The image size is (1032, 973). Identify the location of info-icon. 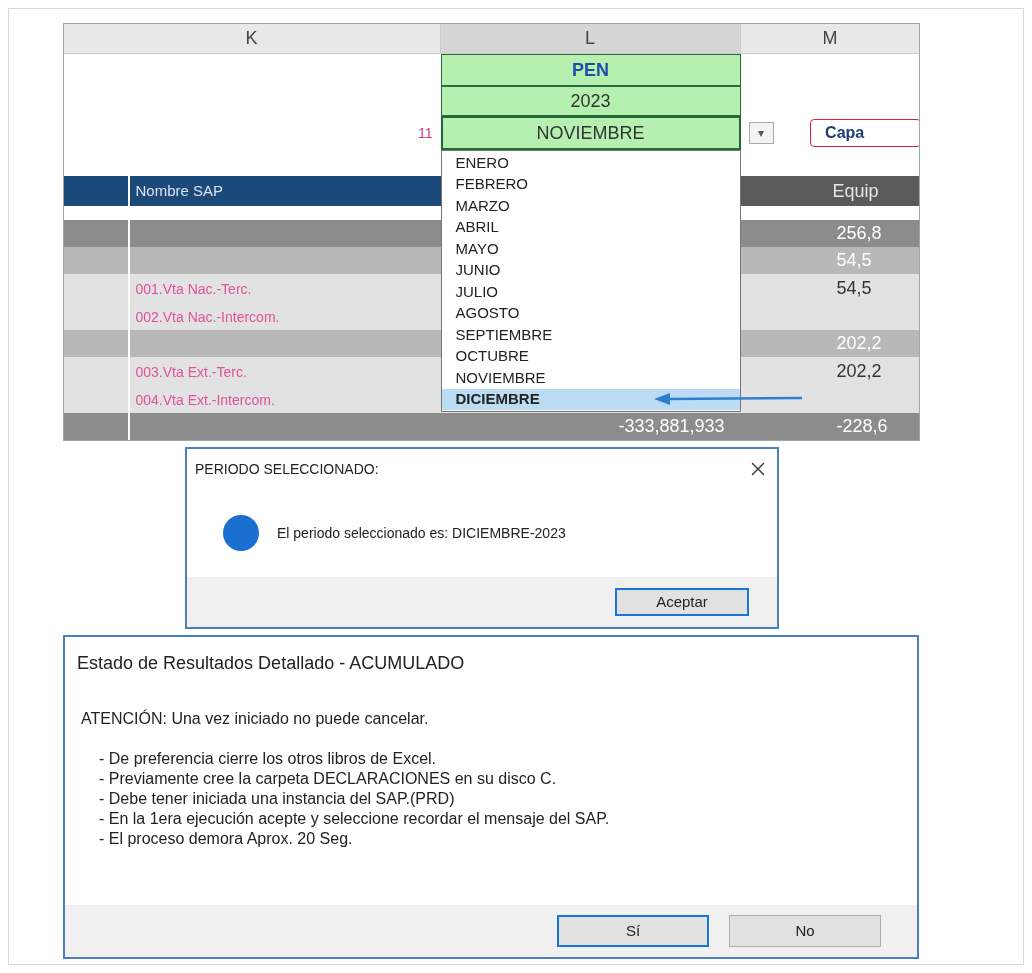
(241, 533).